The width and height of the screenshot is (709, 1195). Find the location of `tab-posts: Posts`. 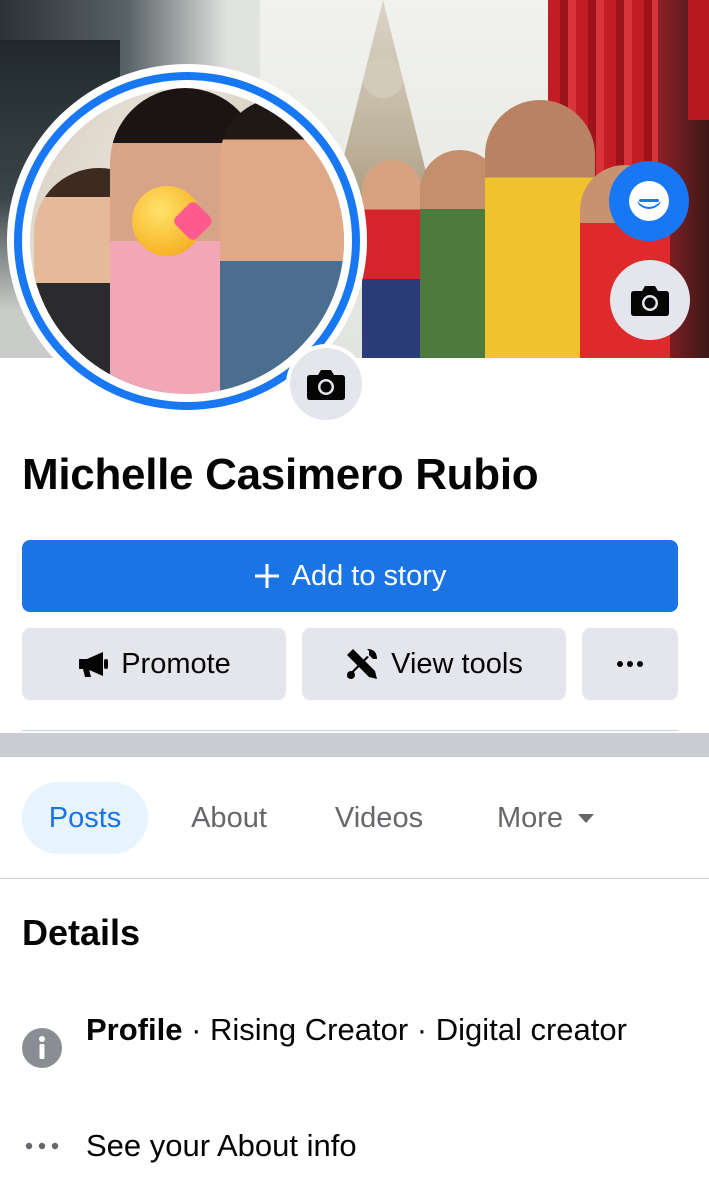

tab-posts: Posts is located at coordinates (85, 818).